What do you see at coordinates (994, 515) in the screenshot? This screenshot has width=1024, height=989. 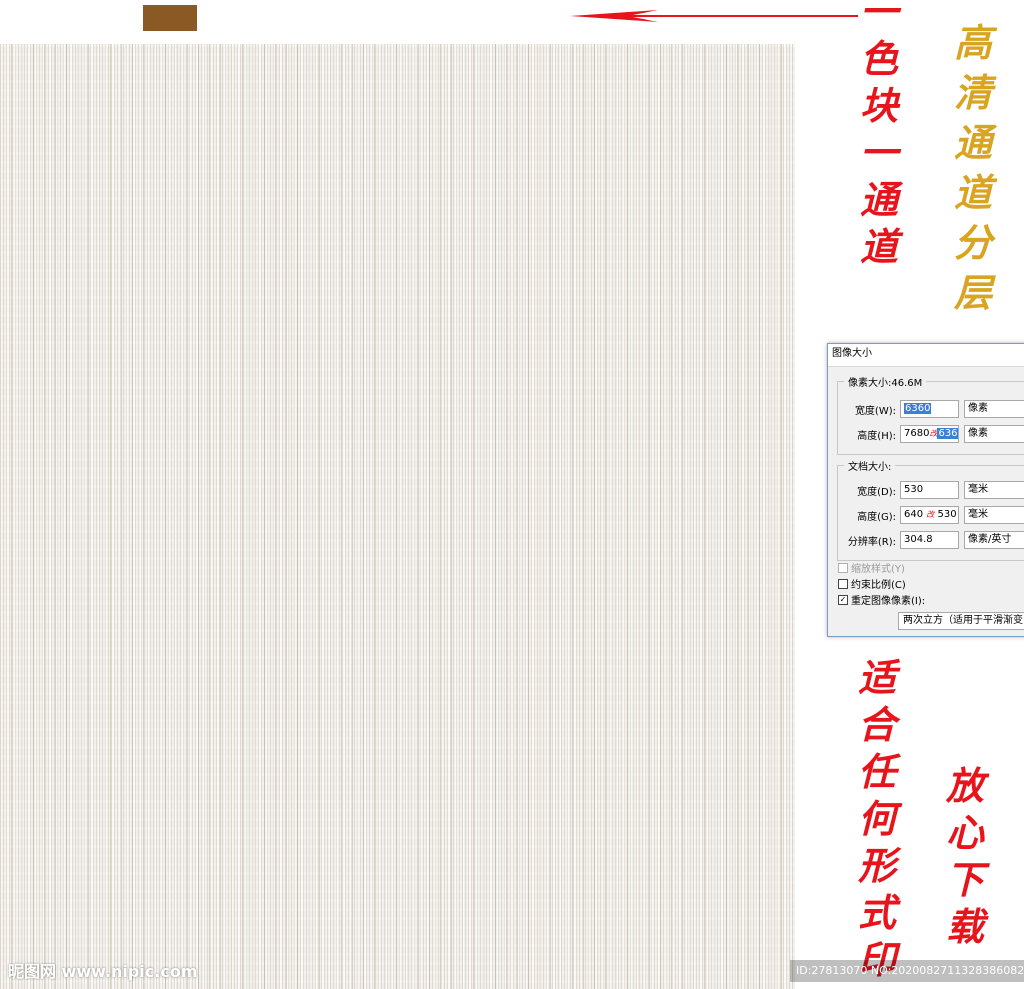 I see `doc-height-unit-select: 毫米` at bounding box center [994, 515].